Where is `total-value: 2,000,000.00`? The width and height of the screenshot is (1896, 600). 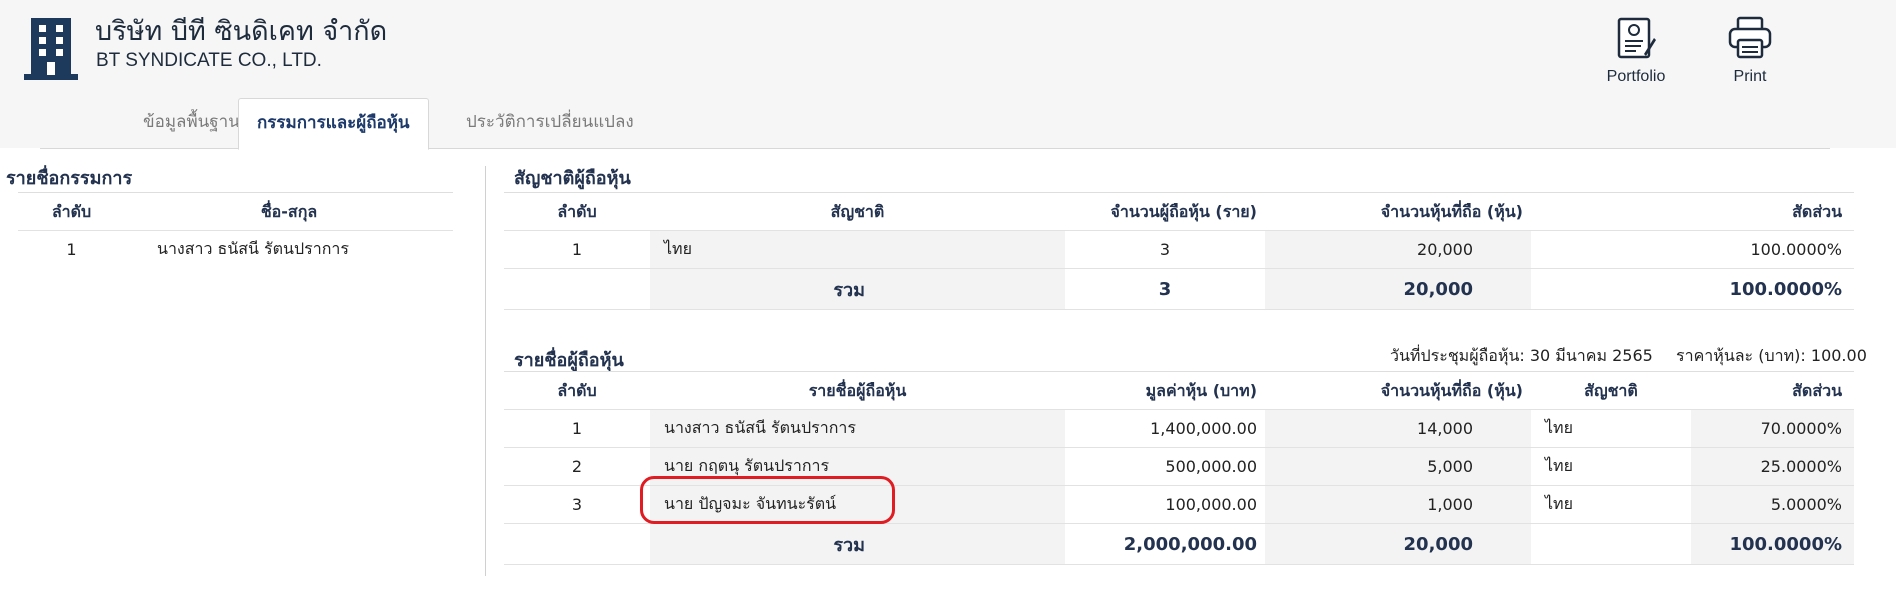 total-value: 2,000,000.00 is located at coordinates (1165, 544).